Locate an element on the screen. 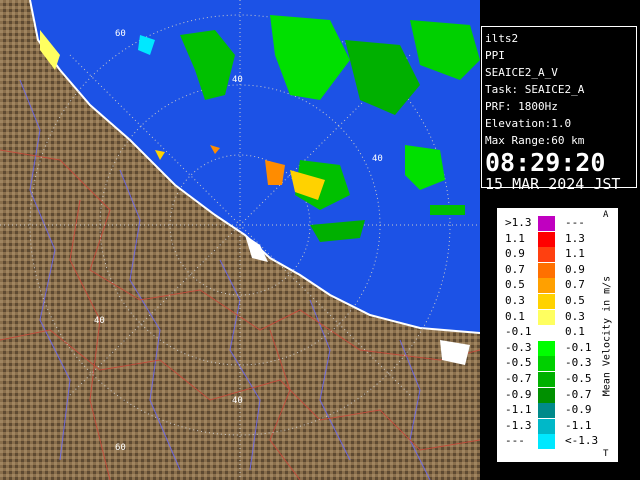  legend-row: -1.3 -1.1 is located at coordinates (547, 426).